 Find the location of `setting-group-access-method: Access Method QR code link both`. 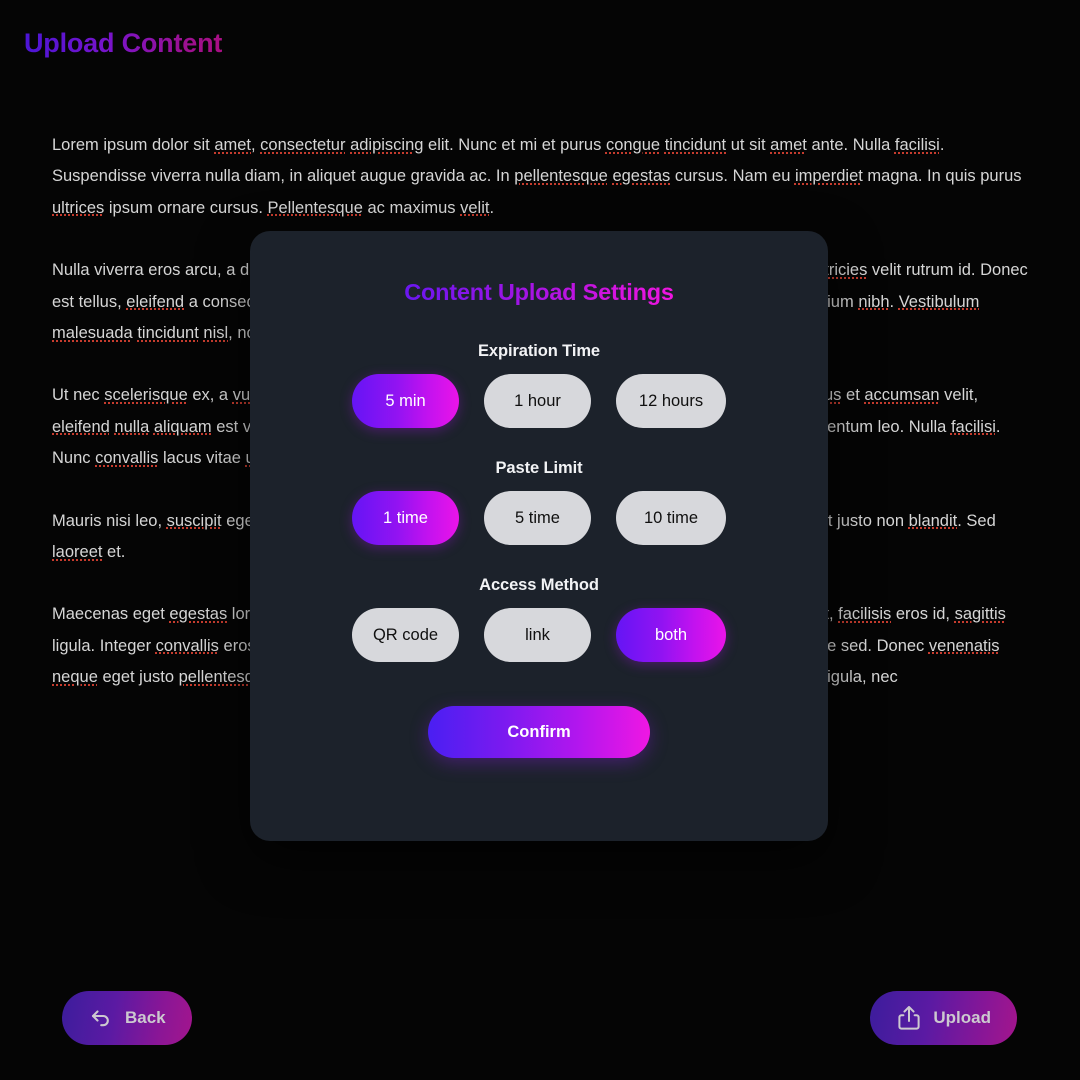

setting-group-access-method: Access Method QR code link both is located at coordinates (539, 619).